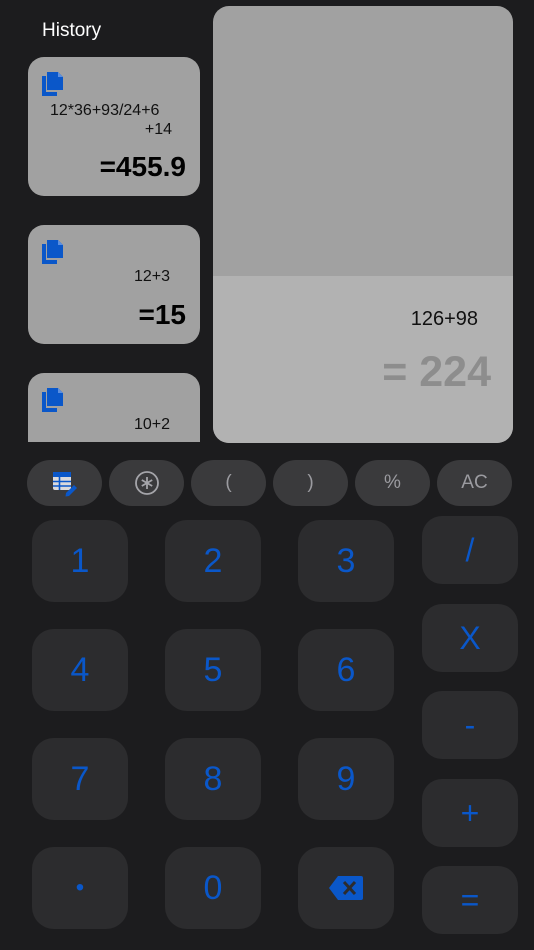  What do you see at coordinates (80, 670) in the screenshot?
I see `key-4: 4` at bounding box center [80, 670].